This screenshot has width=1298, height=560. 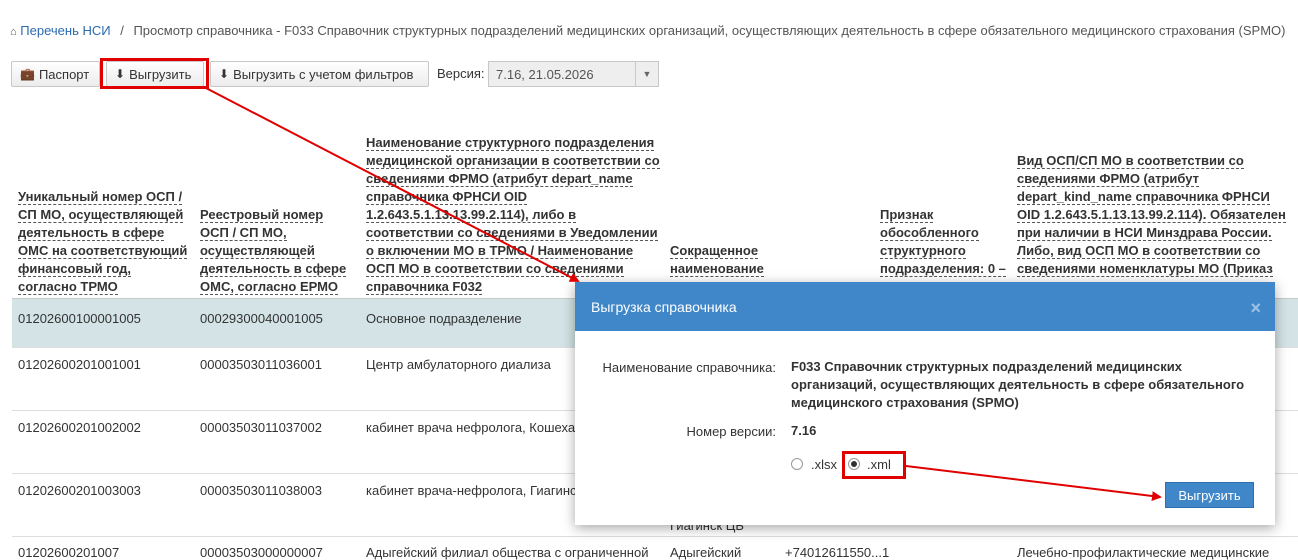 What do you see at coordinates (1033, 483) in the screenshot?
I see `annotation-arrow-to-submit` at bounding box center [1033, 483].